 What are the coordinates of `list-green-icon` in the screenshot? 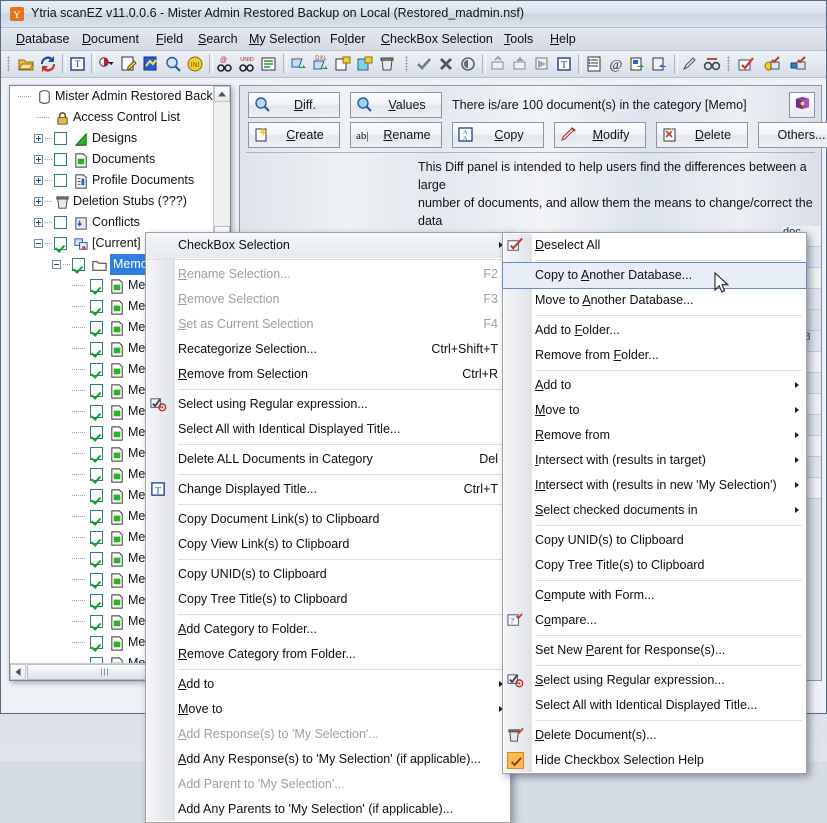 It's located at (269, 64).